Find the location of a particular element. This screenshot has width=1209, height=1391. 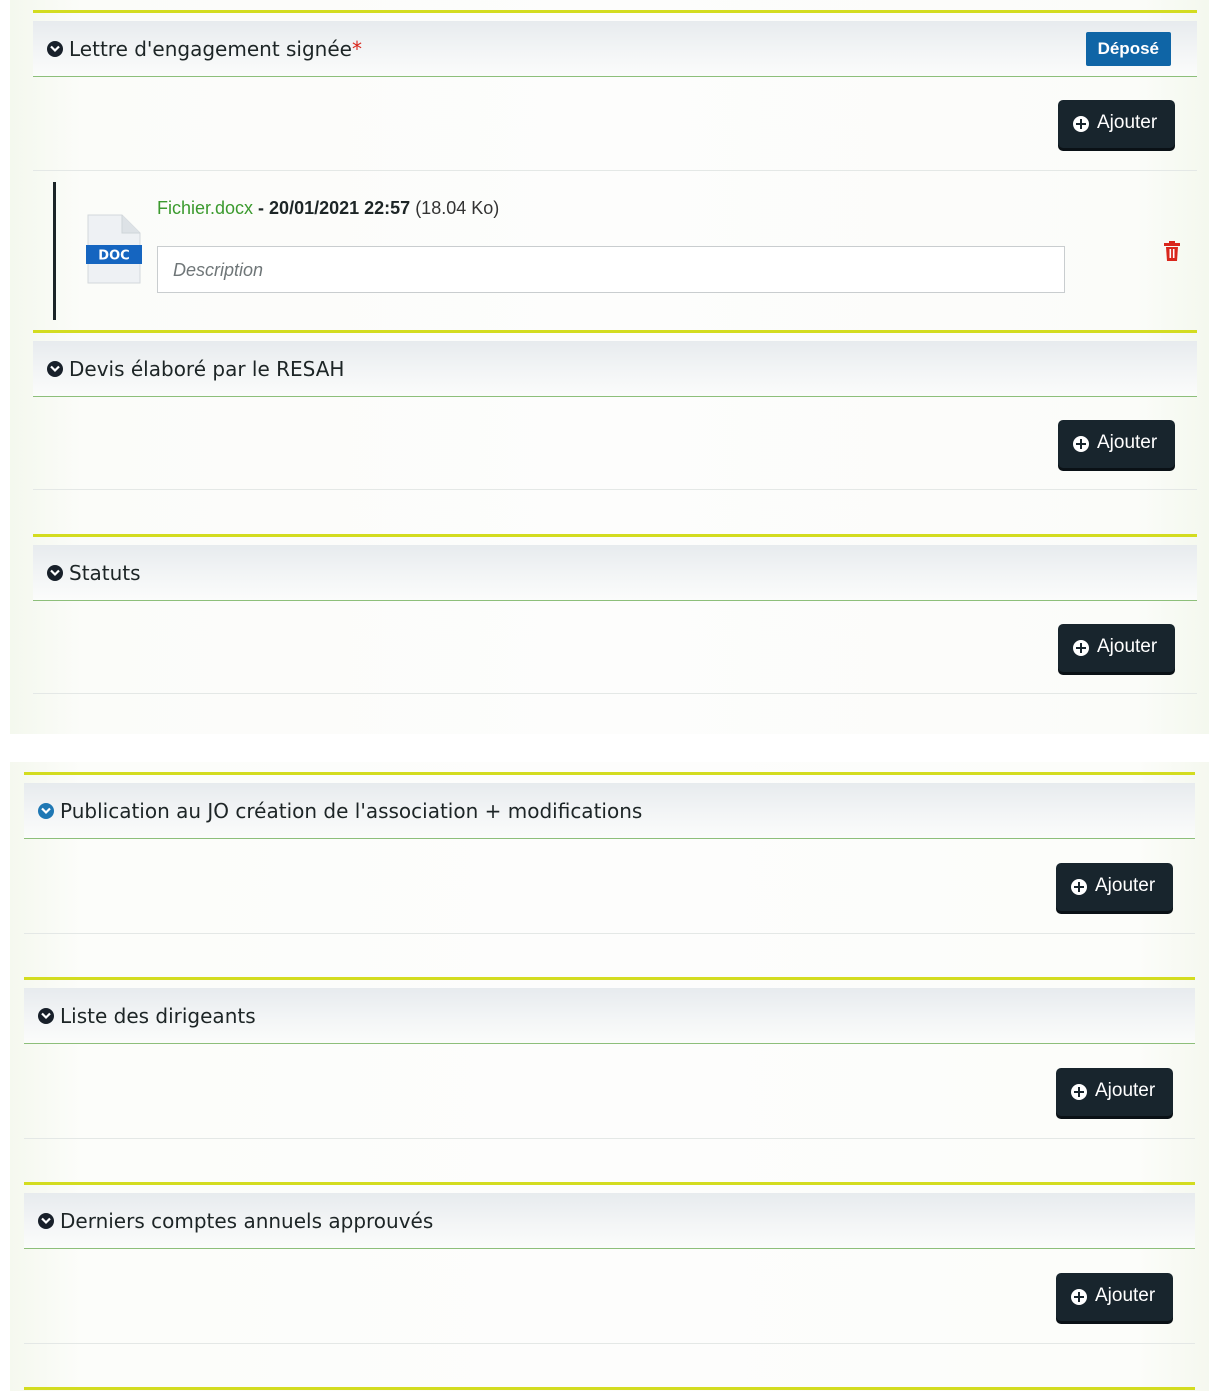

trash-icon is located at coordinates (1172, 251).